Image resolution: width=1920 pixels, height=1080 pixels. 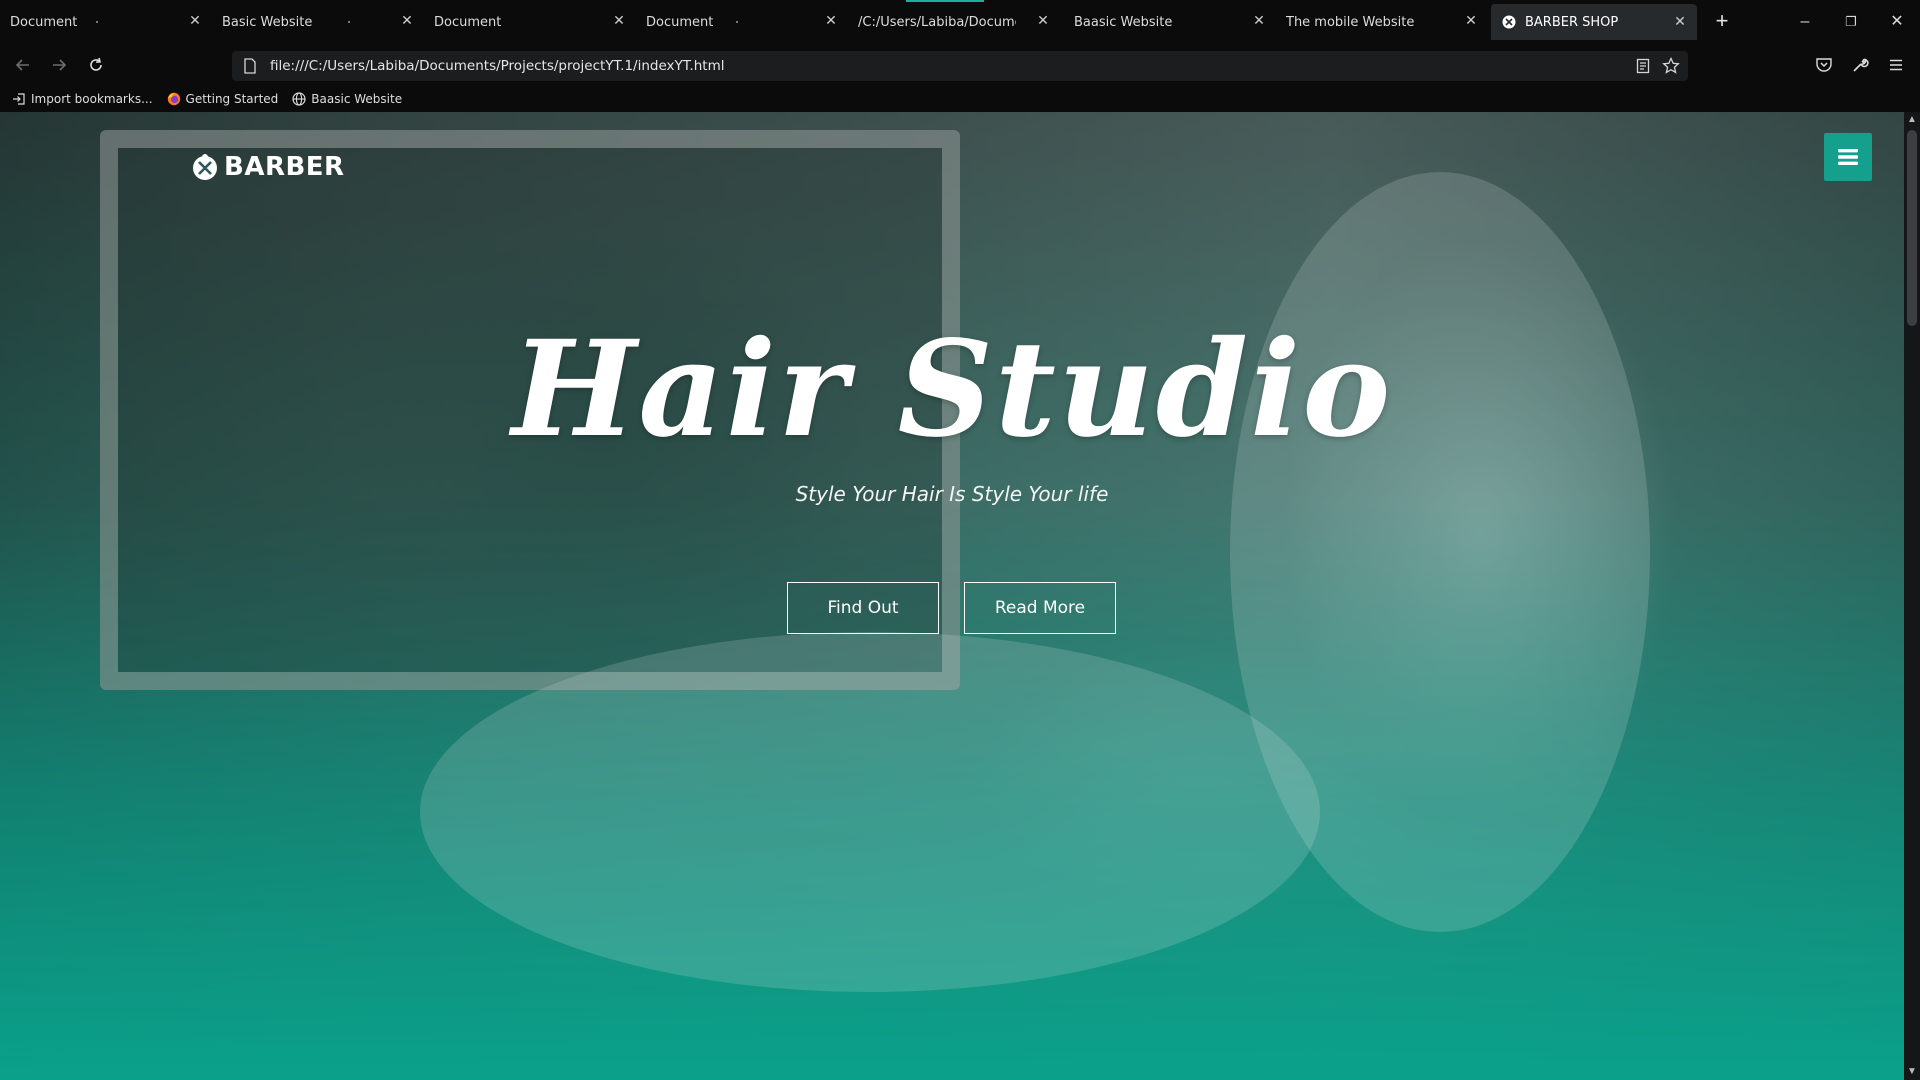 What do you see at coordinates (1040, 608) in the screenshot?
I see `read-more-button: Read More` at bounding box center [1040, 608].